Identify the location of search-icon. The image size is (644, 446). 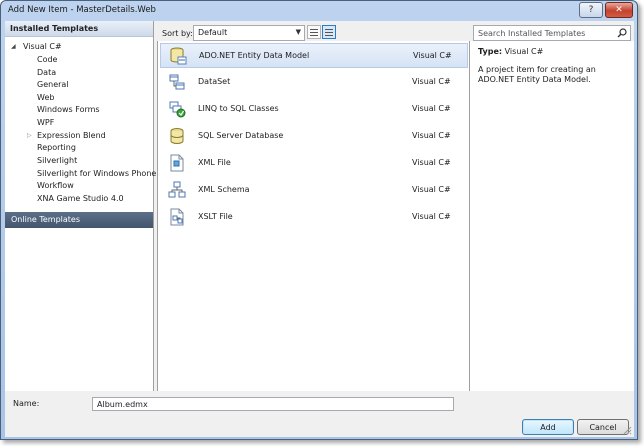
(622, 33).